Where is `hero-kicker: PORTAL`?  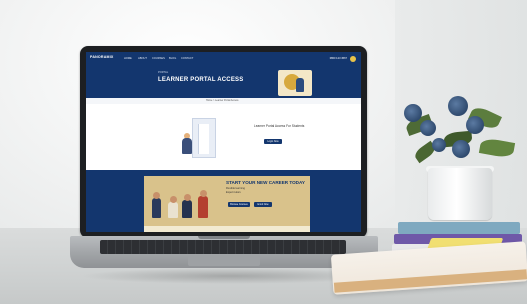
hero-kicker: PORTAL is located at coordinates (163, 72).